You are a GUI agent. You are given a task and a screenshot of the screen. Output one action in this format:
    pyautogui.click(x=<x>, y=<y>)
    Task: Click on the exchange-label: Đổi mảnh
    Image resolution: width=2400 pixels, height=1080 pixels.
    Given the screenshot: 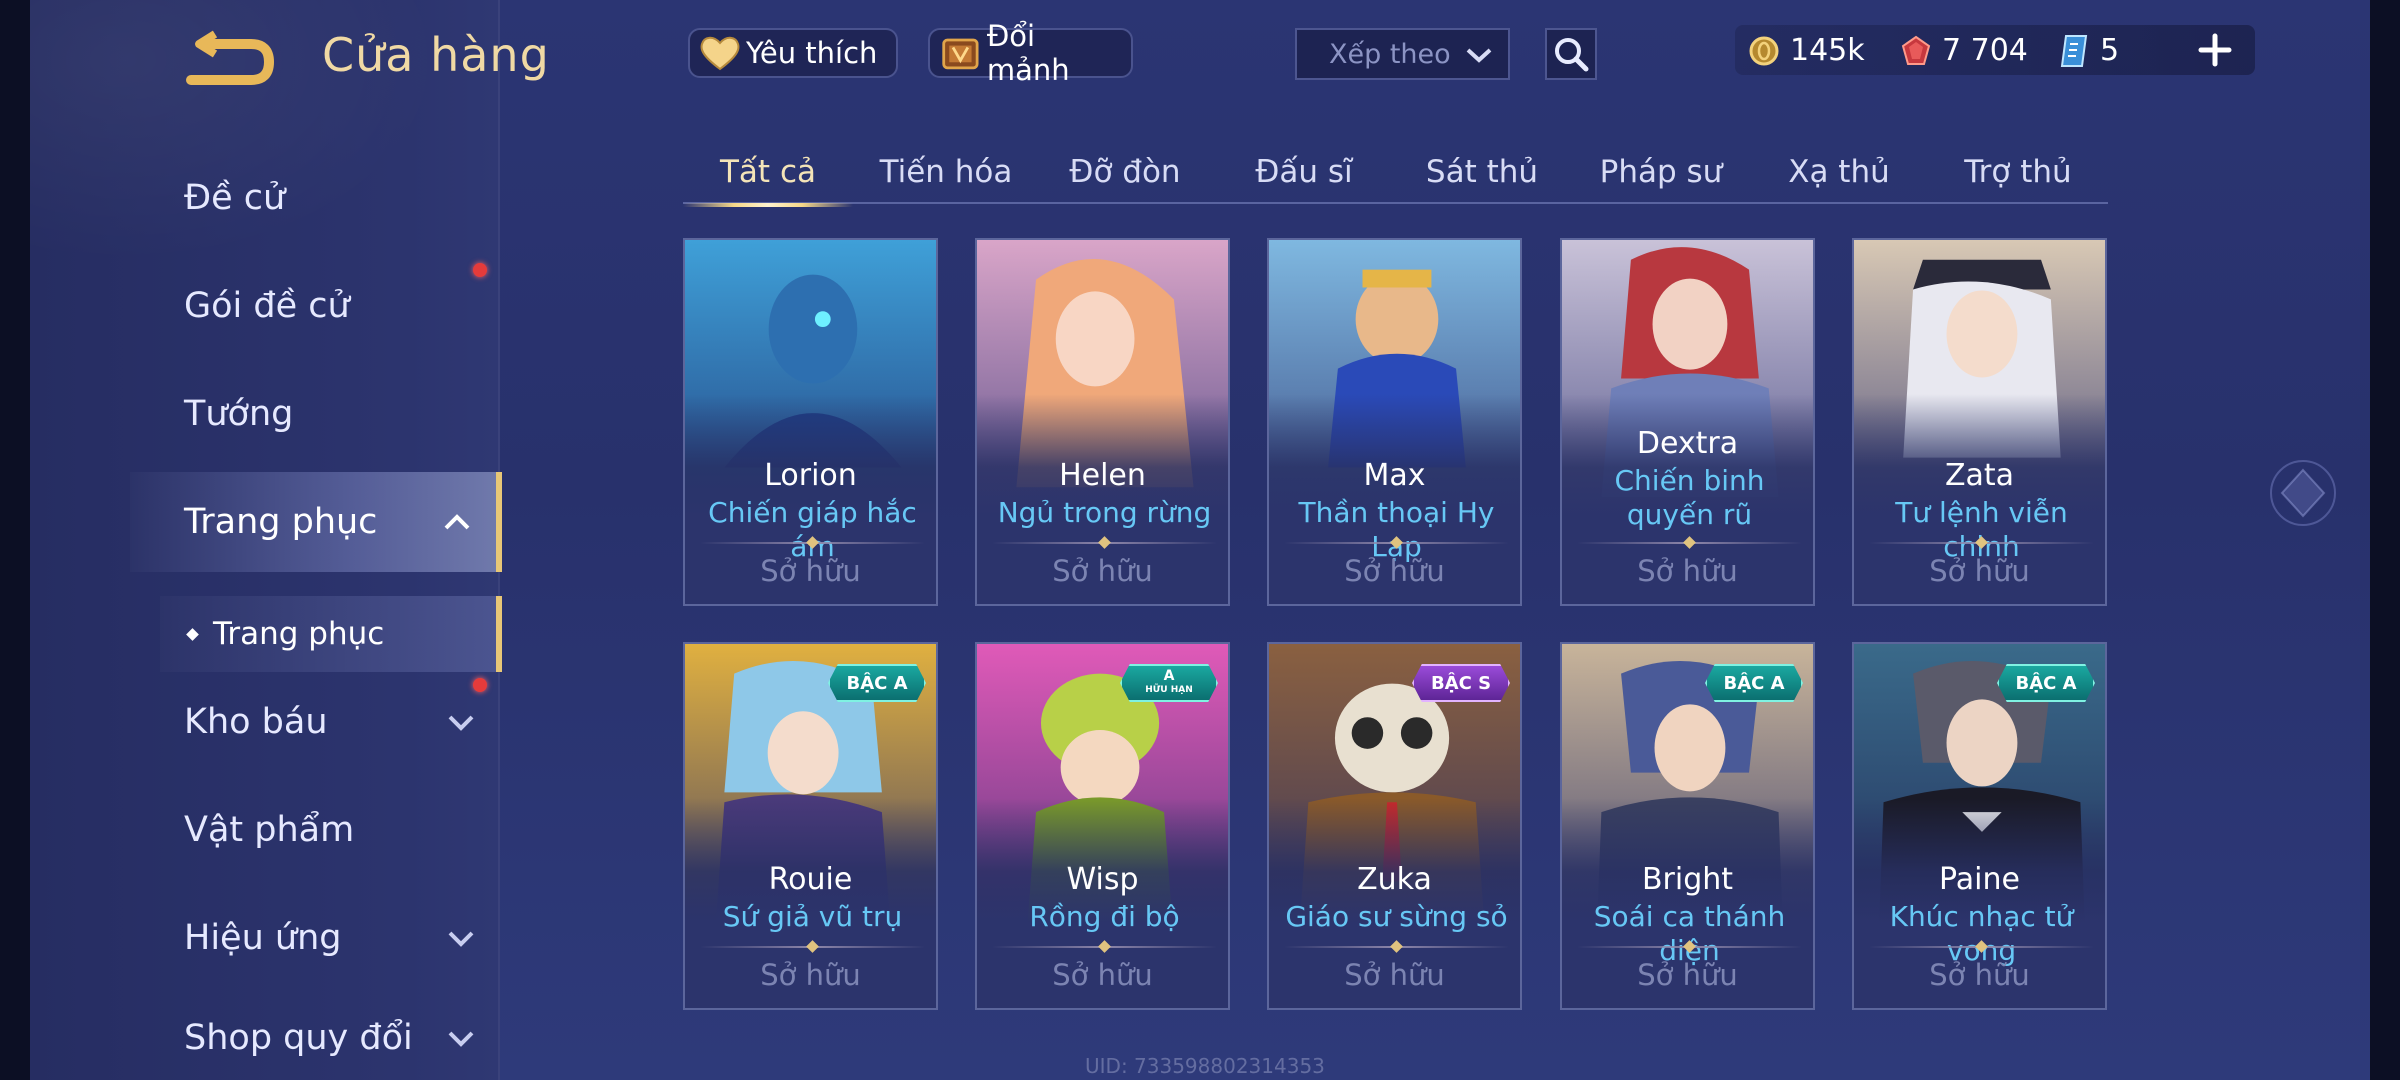 What is the action you would take?
    pyautogui.click(x=1028, y=53)
    